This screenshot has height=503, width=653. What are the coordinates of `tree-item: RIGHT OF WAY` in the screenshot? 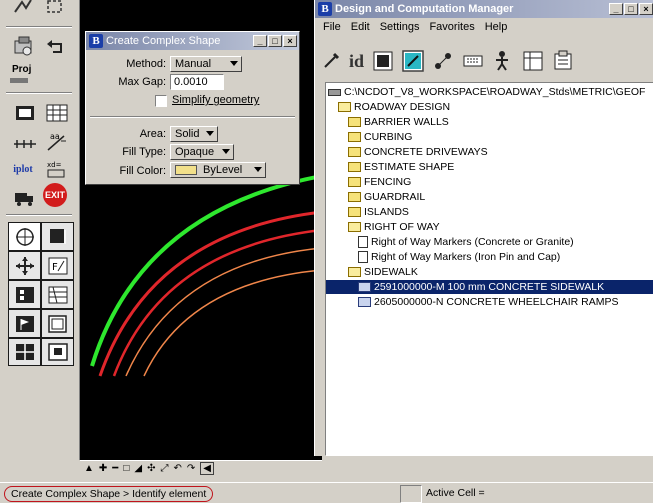 It's located at (394, 227).